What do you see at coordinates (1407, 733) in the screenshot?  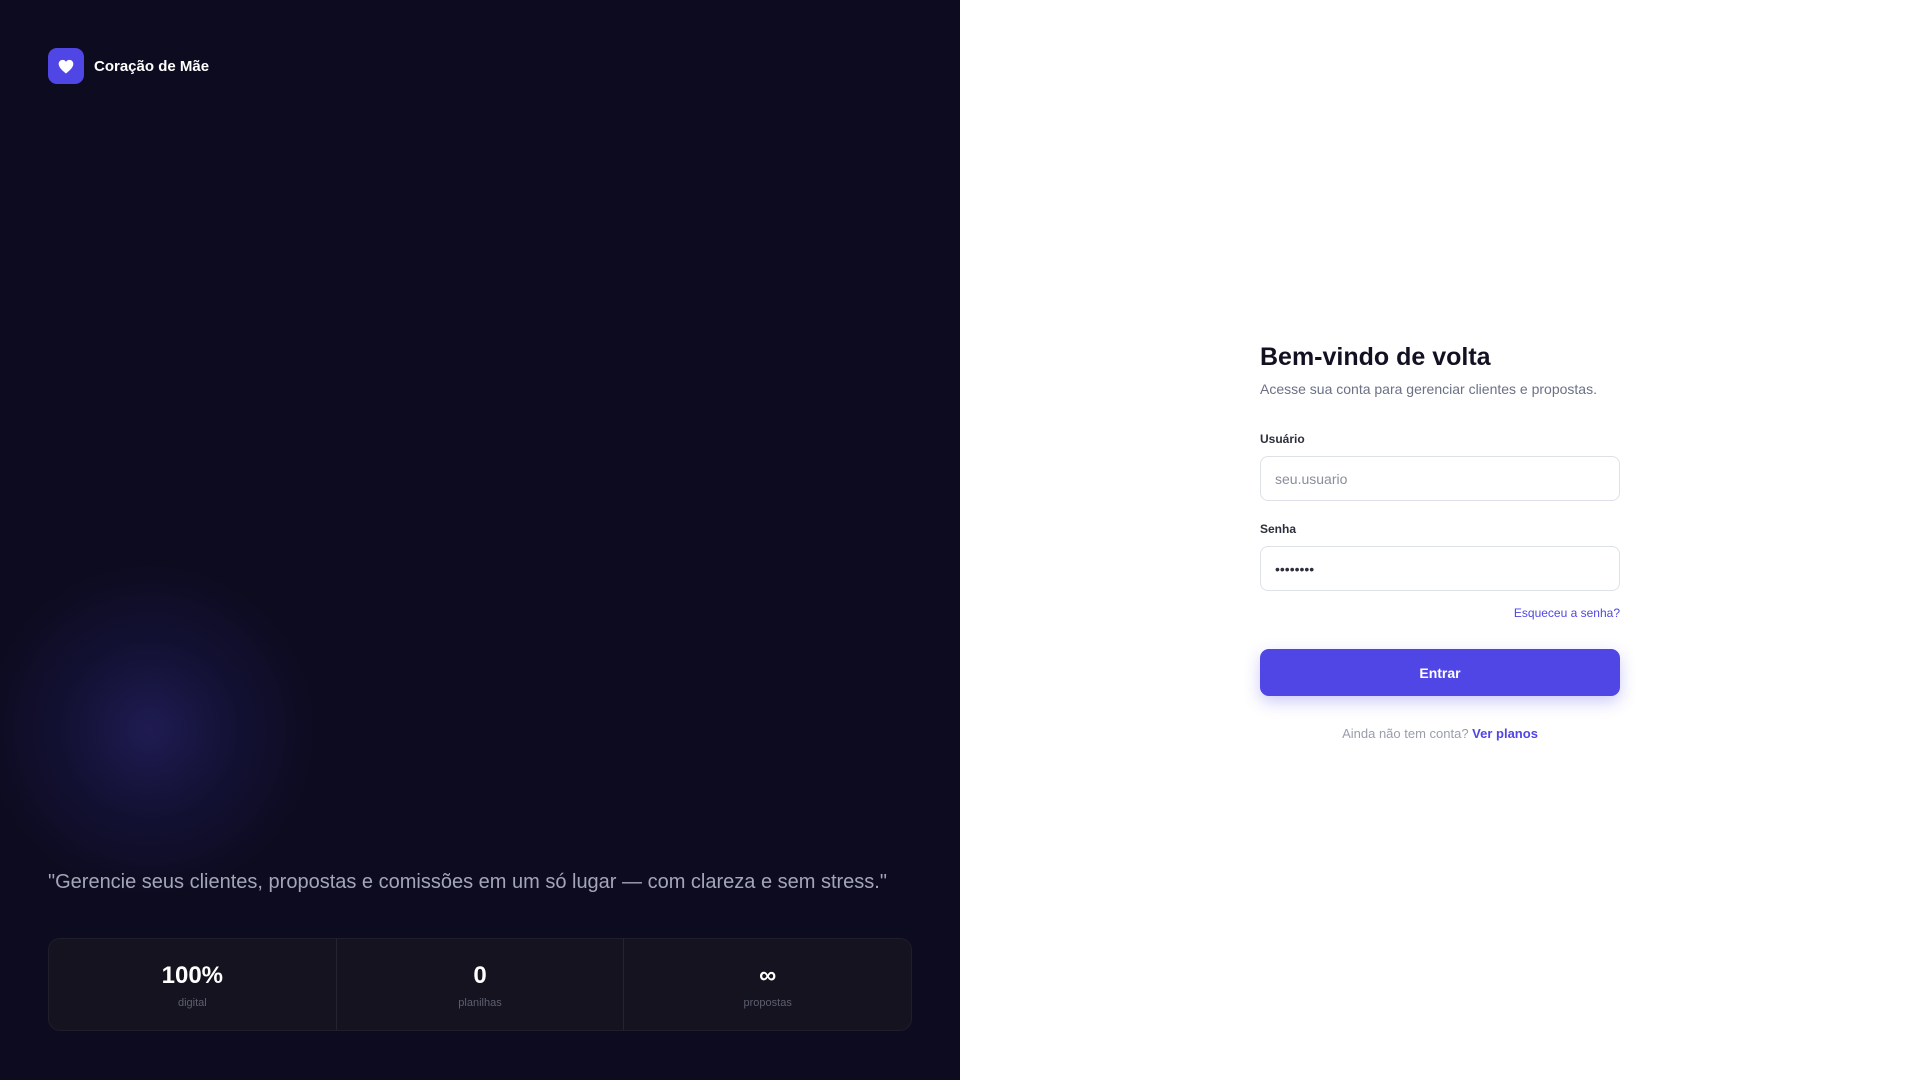 I see `signup-prompt: Ainda não tem conta?` at bounding box center [1407, 733].